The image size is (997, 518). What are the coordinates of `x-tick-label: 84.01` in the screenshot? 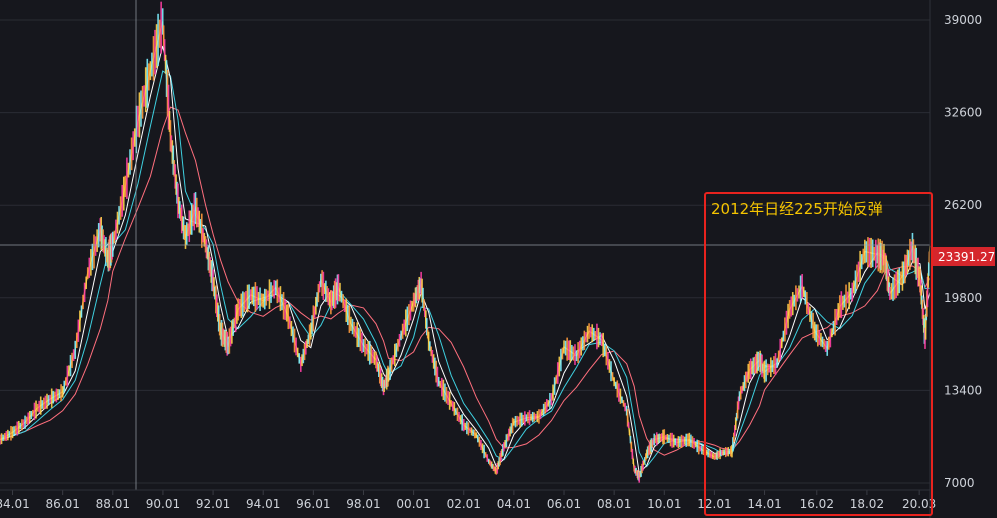 It's located at (15, 504).